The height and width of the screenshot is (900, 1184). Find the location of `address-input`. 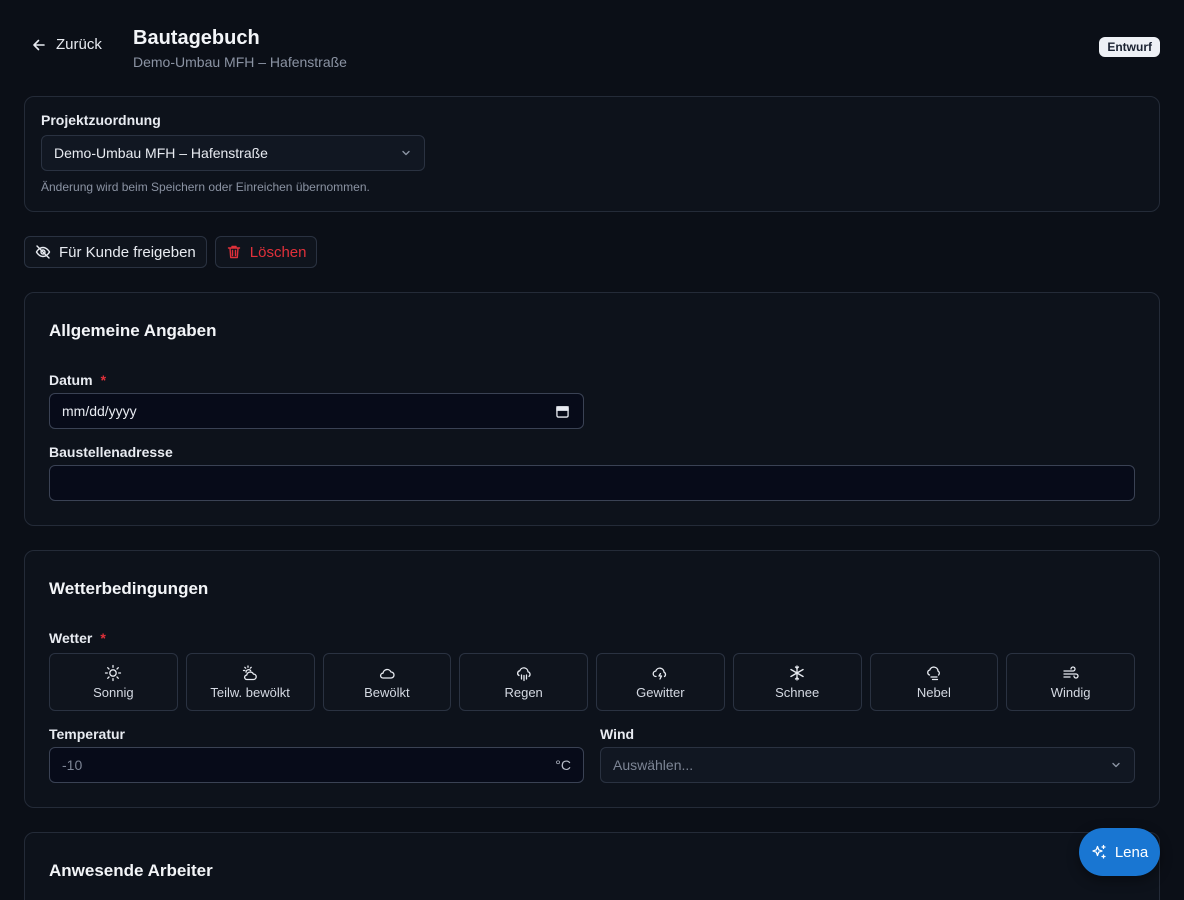

address-input is located at coordinates (592, 483).